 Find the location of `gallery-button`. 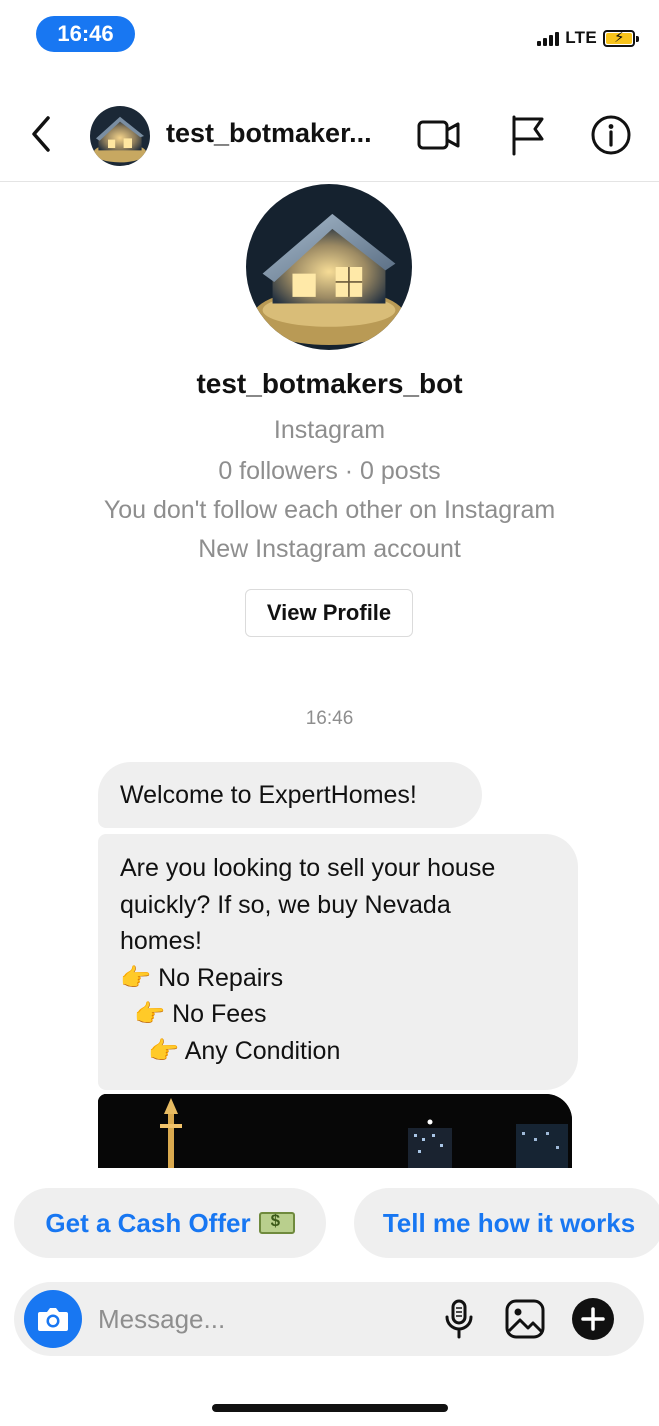

gallery-button is located at coordinates (525, 1319).